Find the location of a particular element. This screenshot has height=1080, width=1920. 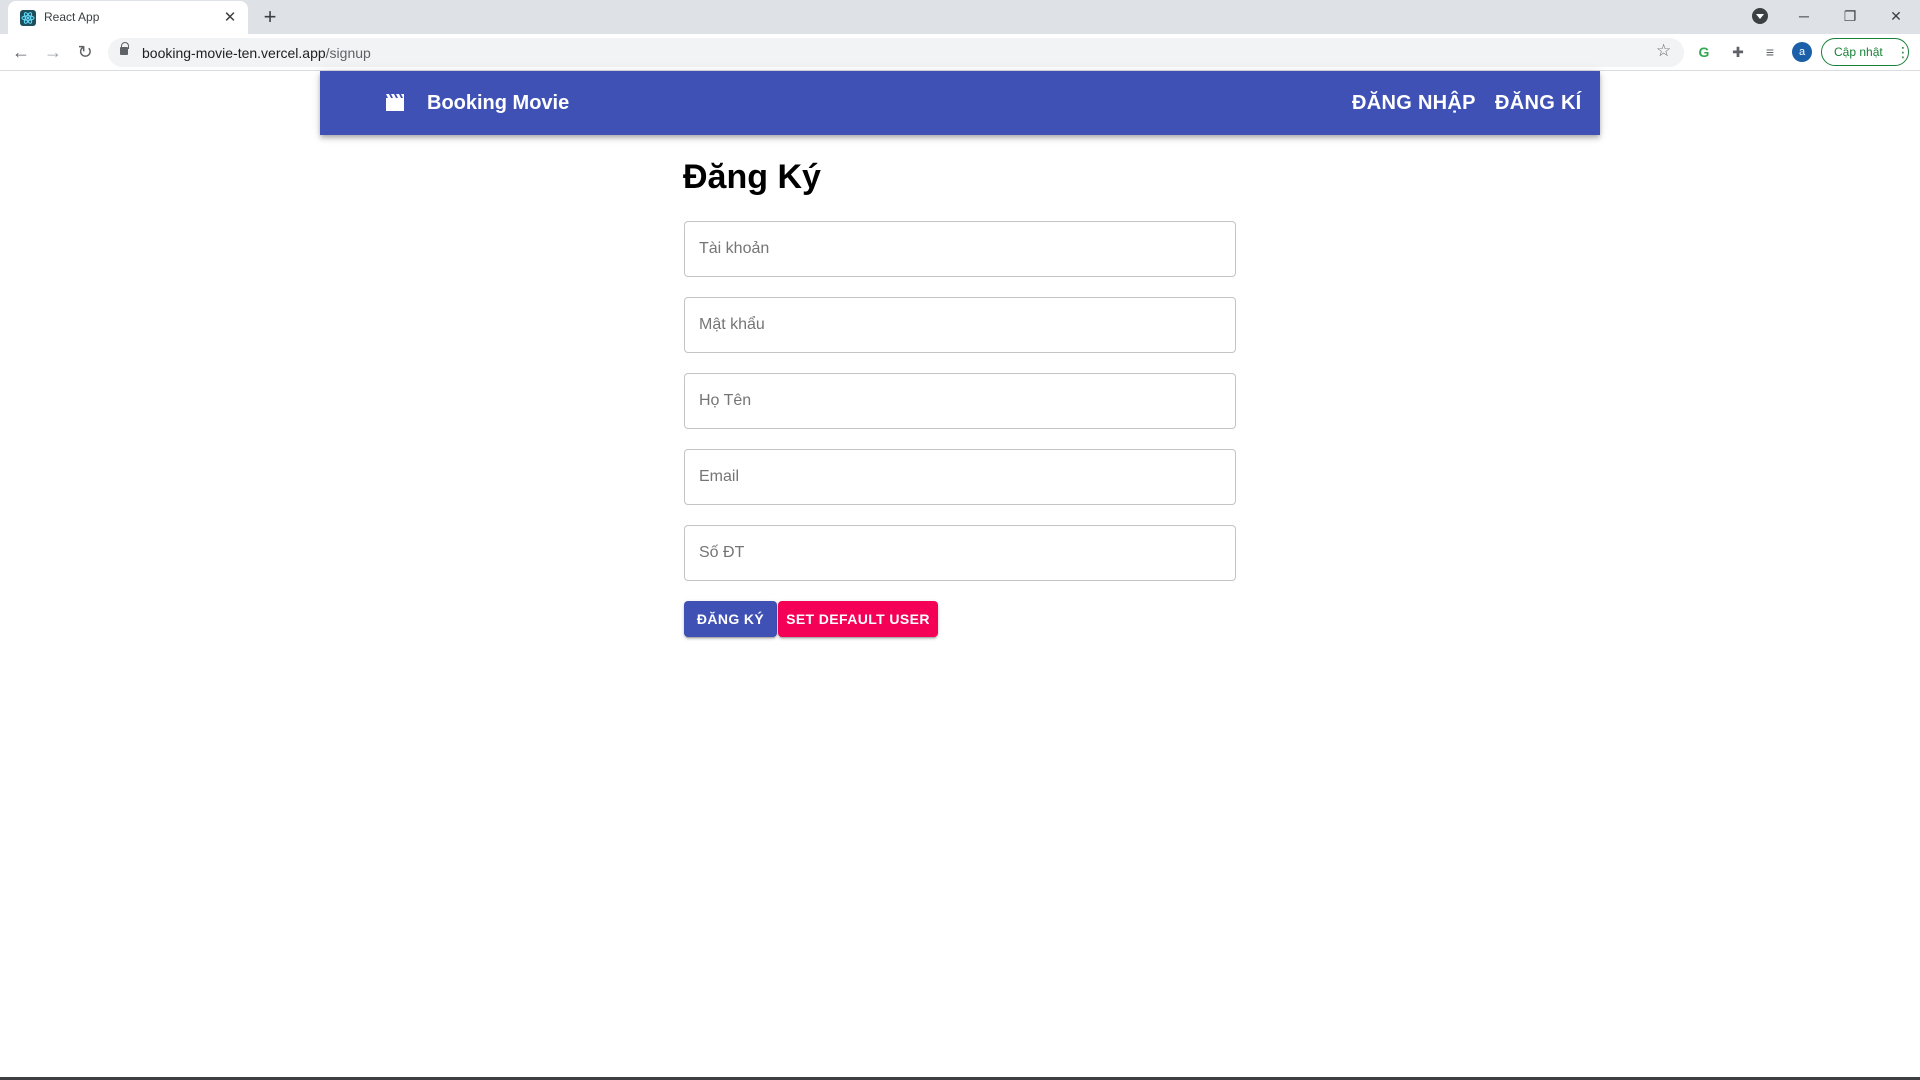

browser-tab-strip: React App ✕ + ─ ❐ ✕ is located at coordinates (960, 17).